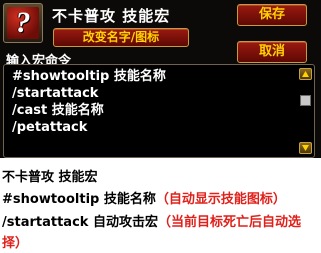 Image resolution: width=321 pixels, height=253 pixels. I want to click on scrollbar, so click(305, 111).